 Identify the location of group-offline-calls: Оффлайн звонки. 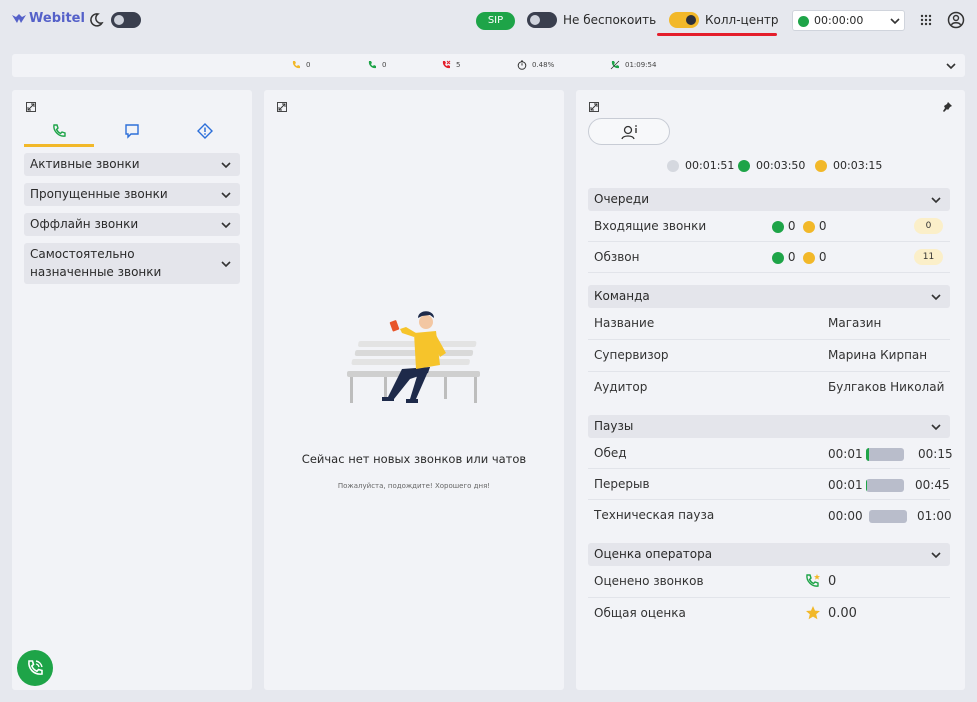
(132, 224).